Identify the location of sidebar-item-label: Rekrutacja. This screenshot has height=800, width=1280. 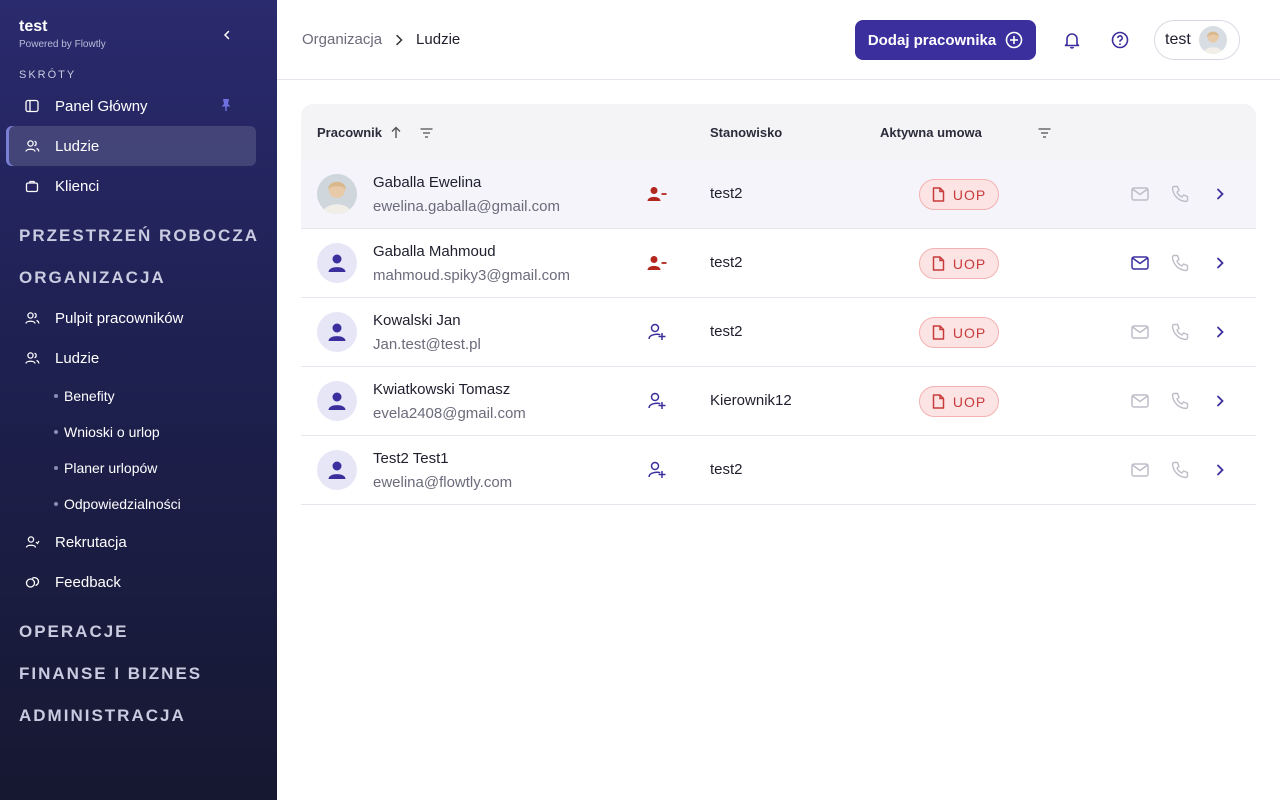
(91, 542).